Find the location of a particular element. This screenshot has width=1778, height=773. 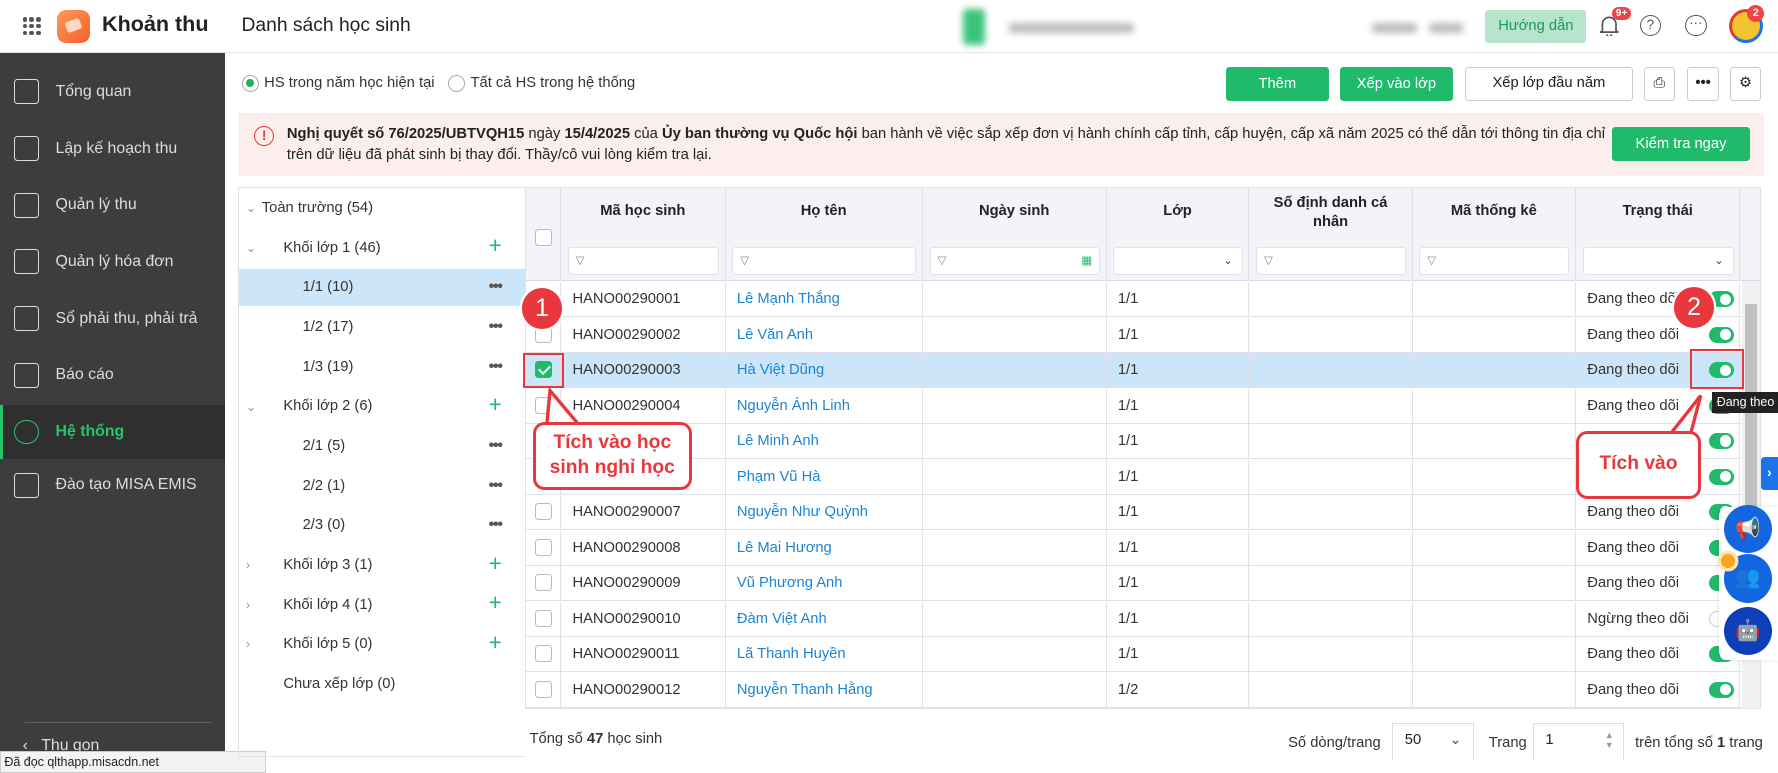

school-selector-blurred is located at coordinates (1216, 27).